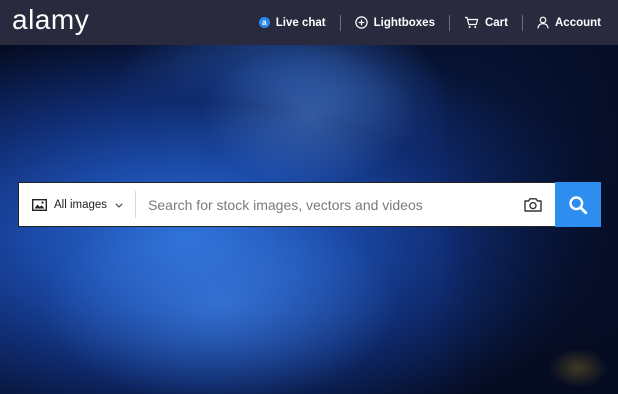 This screenshot has width=618, height=394. I want to click on live-chat-link: a Live chat, so click(299, 23).